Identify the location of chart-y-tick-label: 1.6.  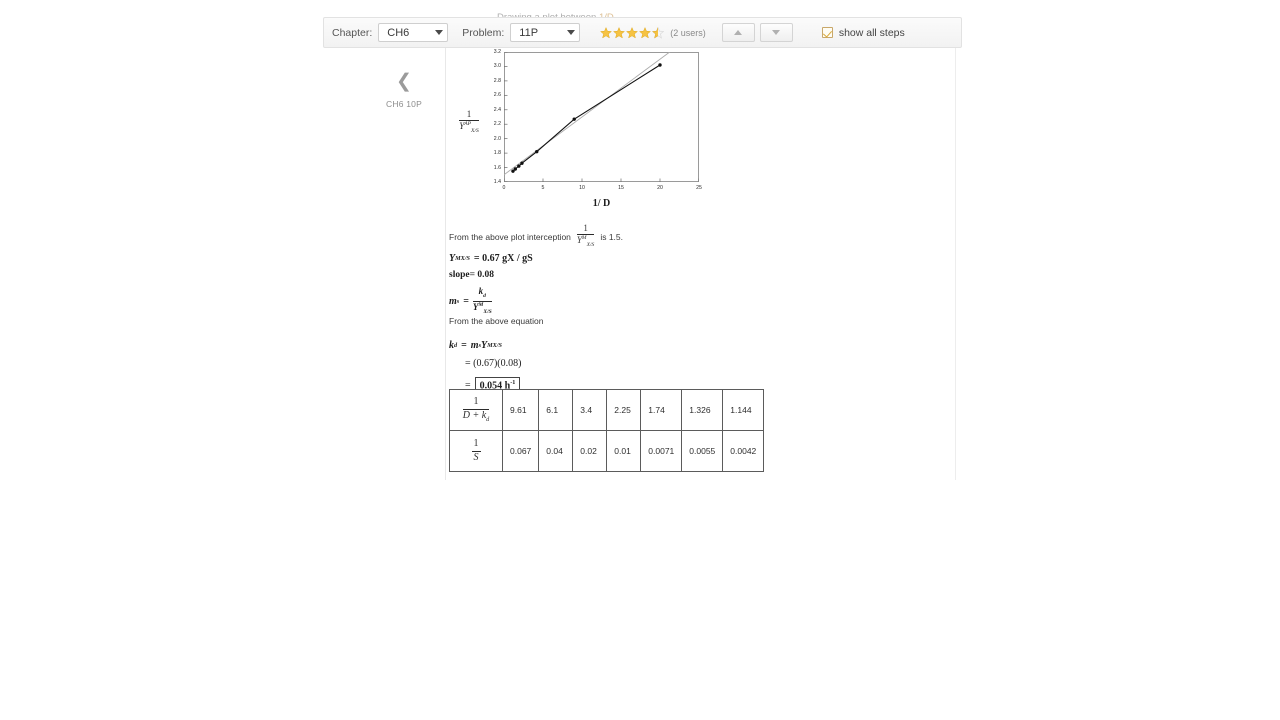
(497, 167).